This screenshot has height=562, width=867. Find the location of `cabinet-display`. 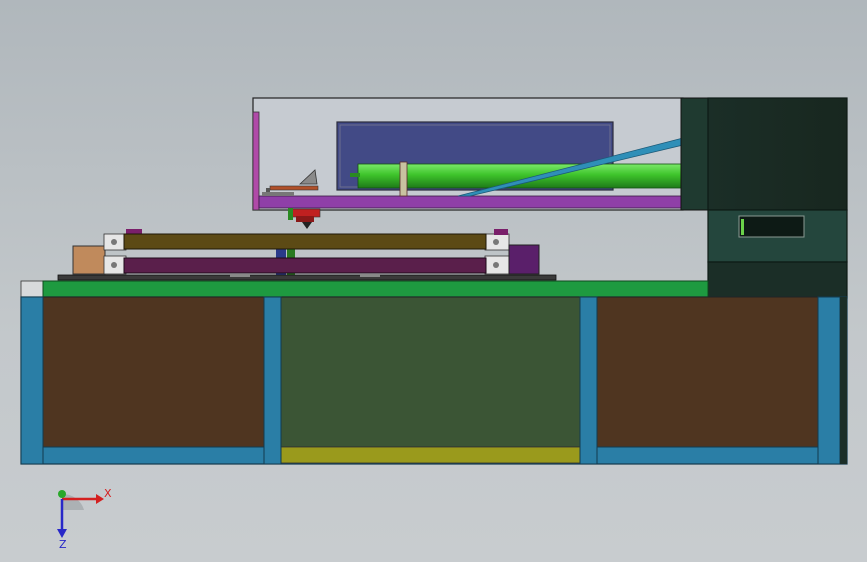

cabinet-display is located at coordinates (771, 226).